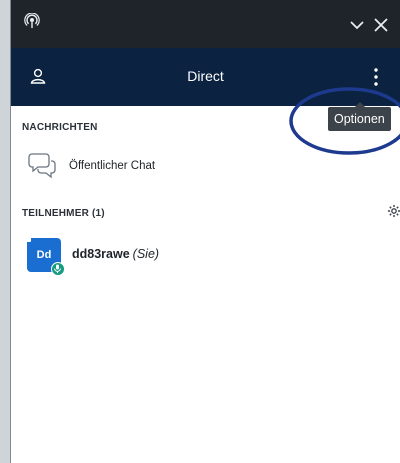  What do you see at coordinates (58, 269) in the screenshot?
I see `microphone-icon` at bounding box center [58, 269].